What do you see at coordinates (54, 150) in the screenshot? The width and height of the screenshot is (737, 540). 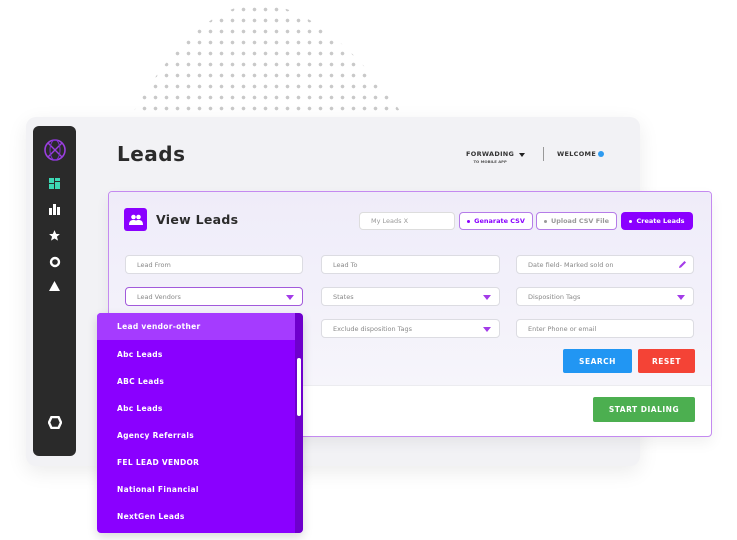 I see `globe-logo-icon` at bounding box center [54, 150].